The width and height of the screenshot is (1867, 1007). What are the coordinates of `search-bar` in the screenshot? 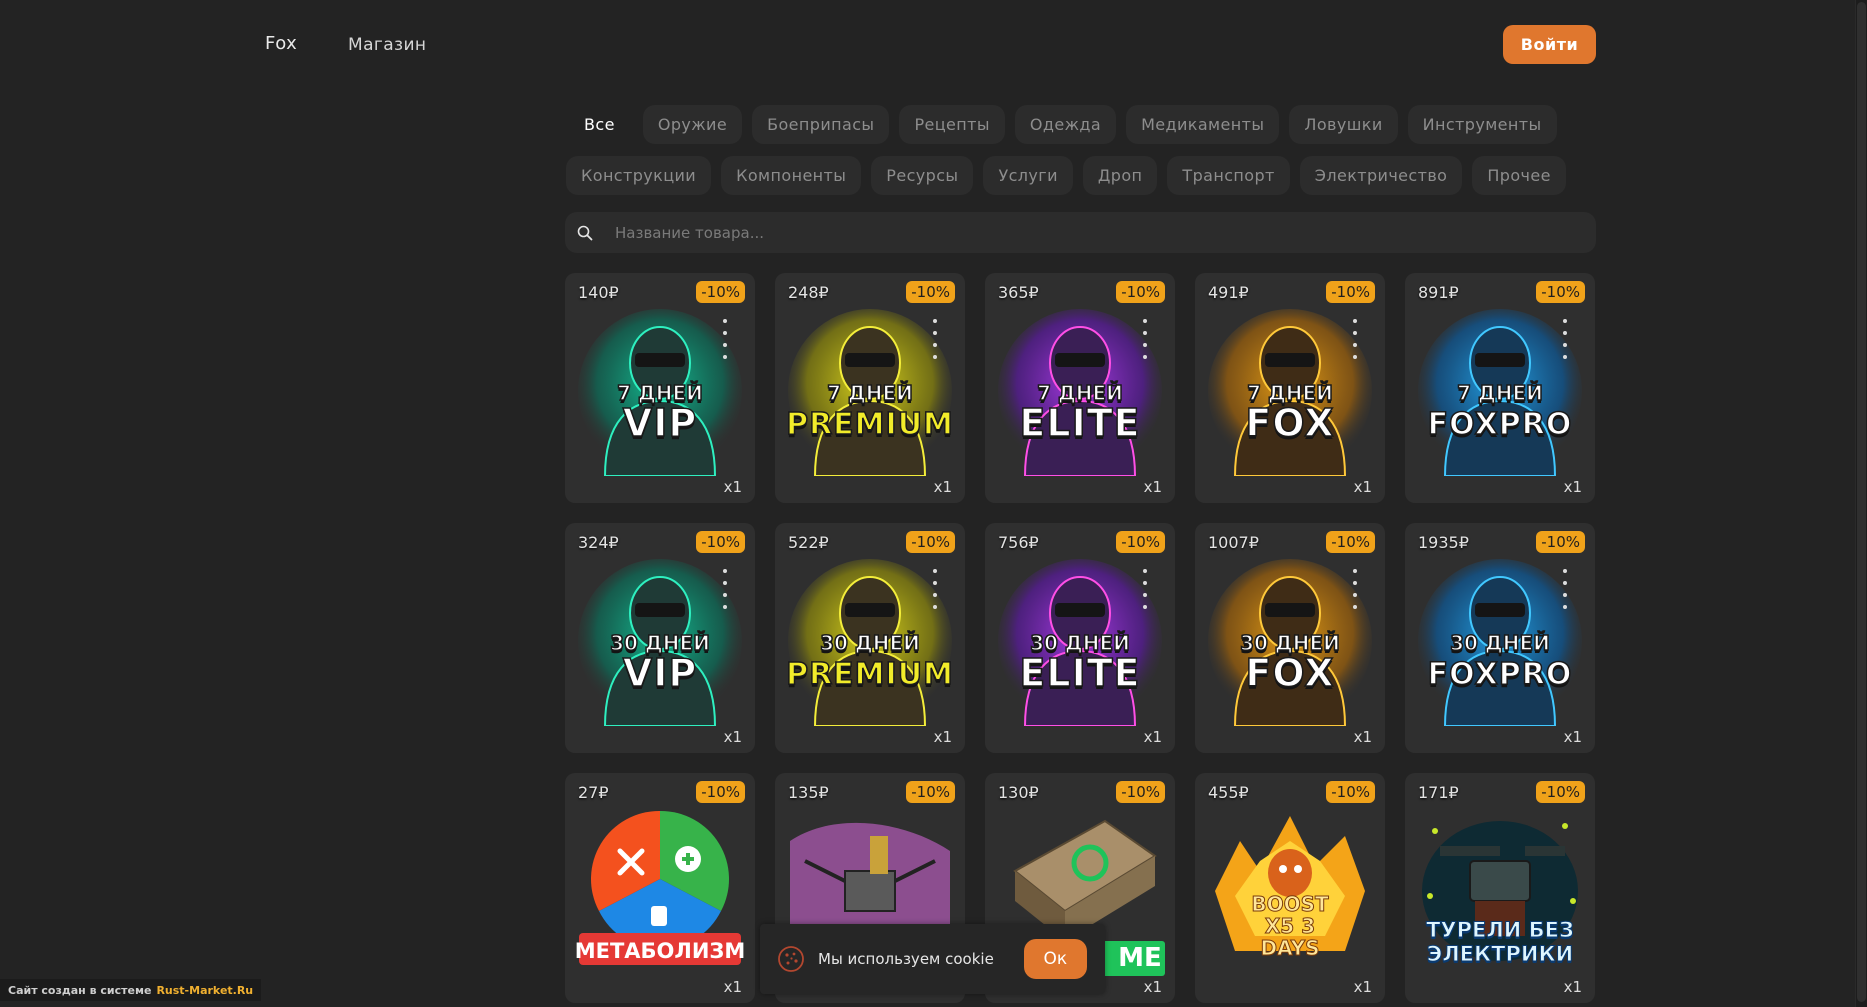 It's located at (1080, 232).